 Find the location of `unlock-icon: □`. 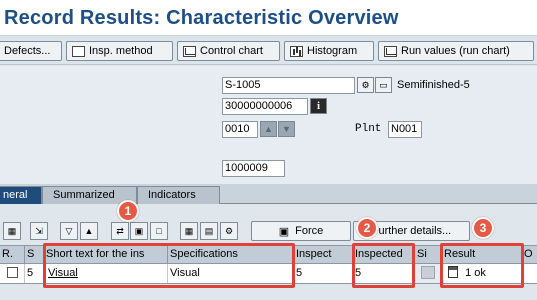

unlock-icon: □ is located at coordinates (159, 231).